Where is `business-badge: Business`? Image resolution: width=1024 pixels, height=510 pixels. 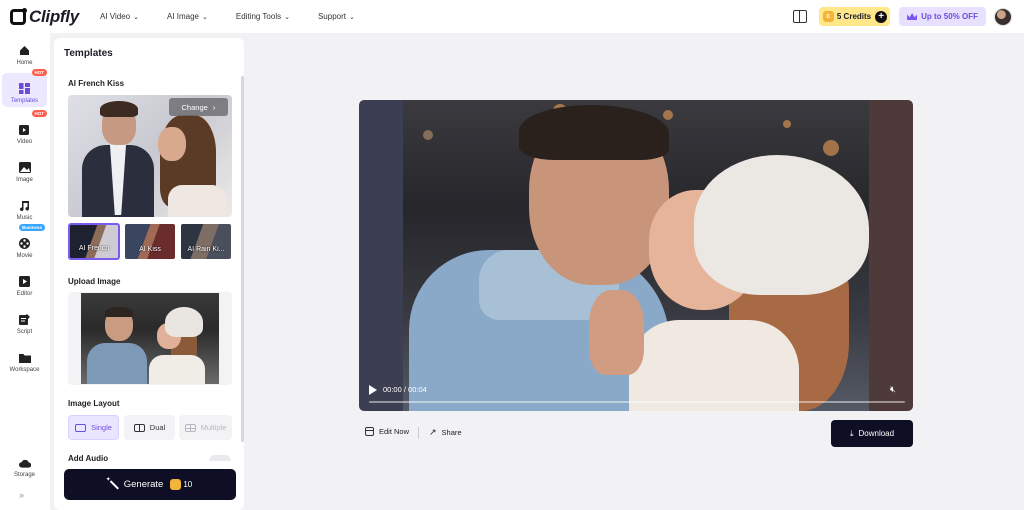
business-badge: Business is located at coordinates (31, 227).